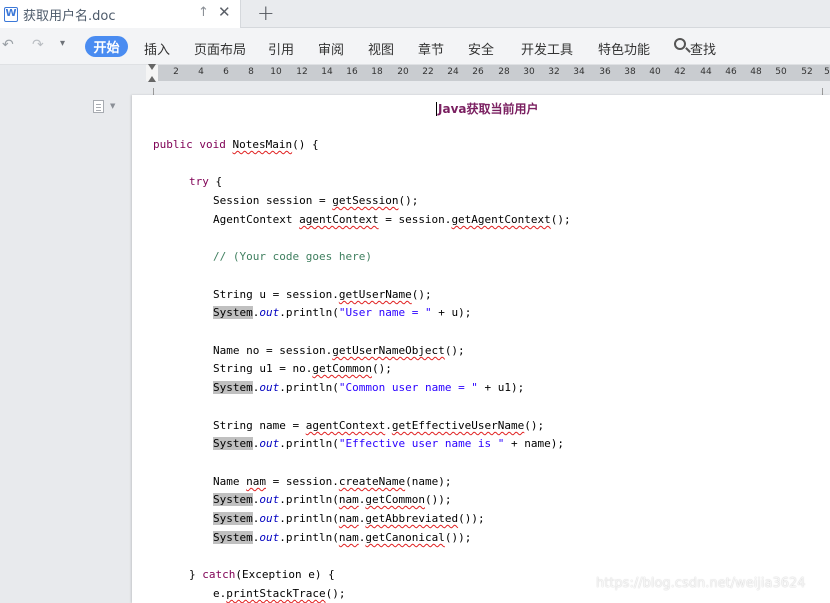 This screenshot has height=603, width=830. Describe the element at coordinates (731, 72) in the screenshot. I see `ruler-number: 46` at that location.